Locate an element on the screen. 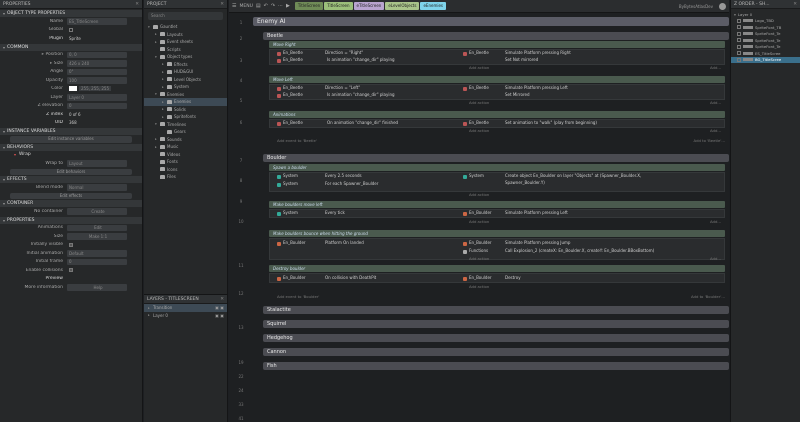 Image resolution: width=800 pixels, height=422 pixels. menu-button: MENU is located at coordinates (245, 6).